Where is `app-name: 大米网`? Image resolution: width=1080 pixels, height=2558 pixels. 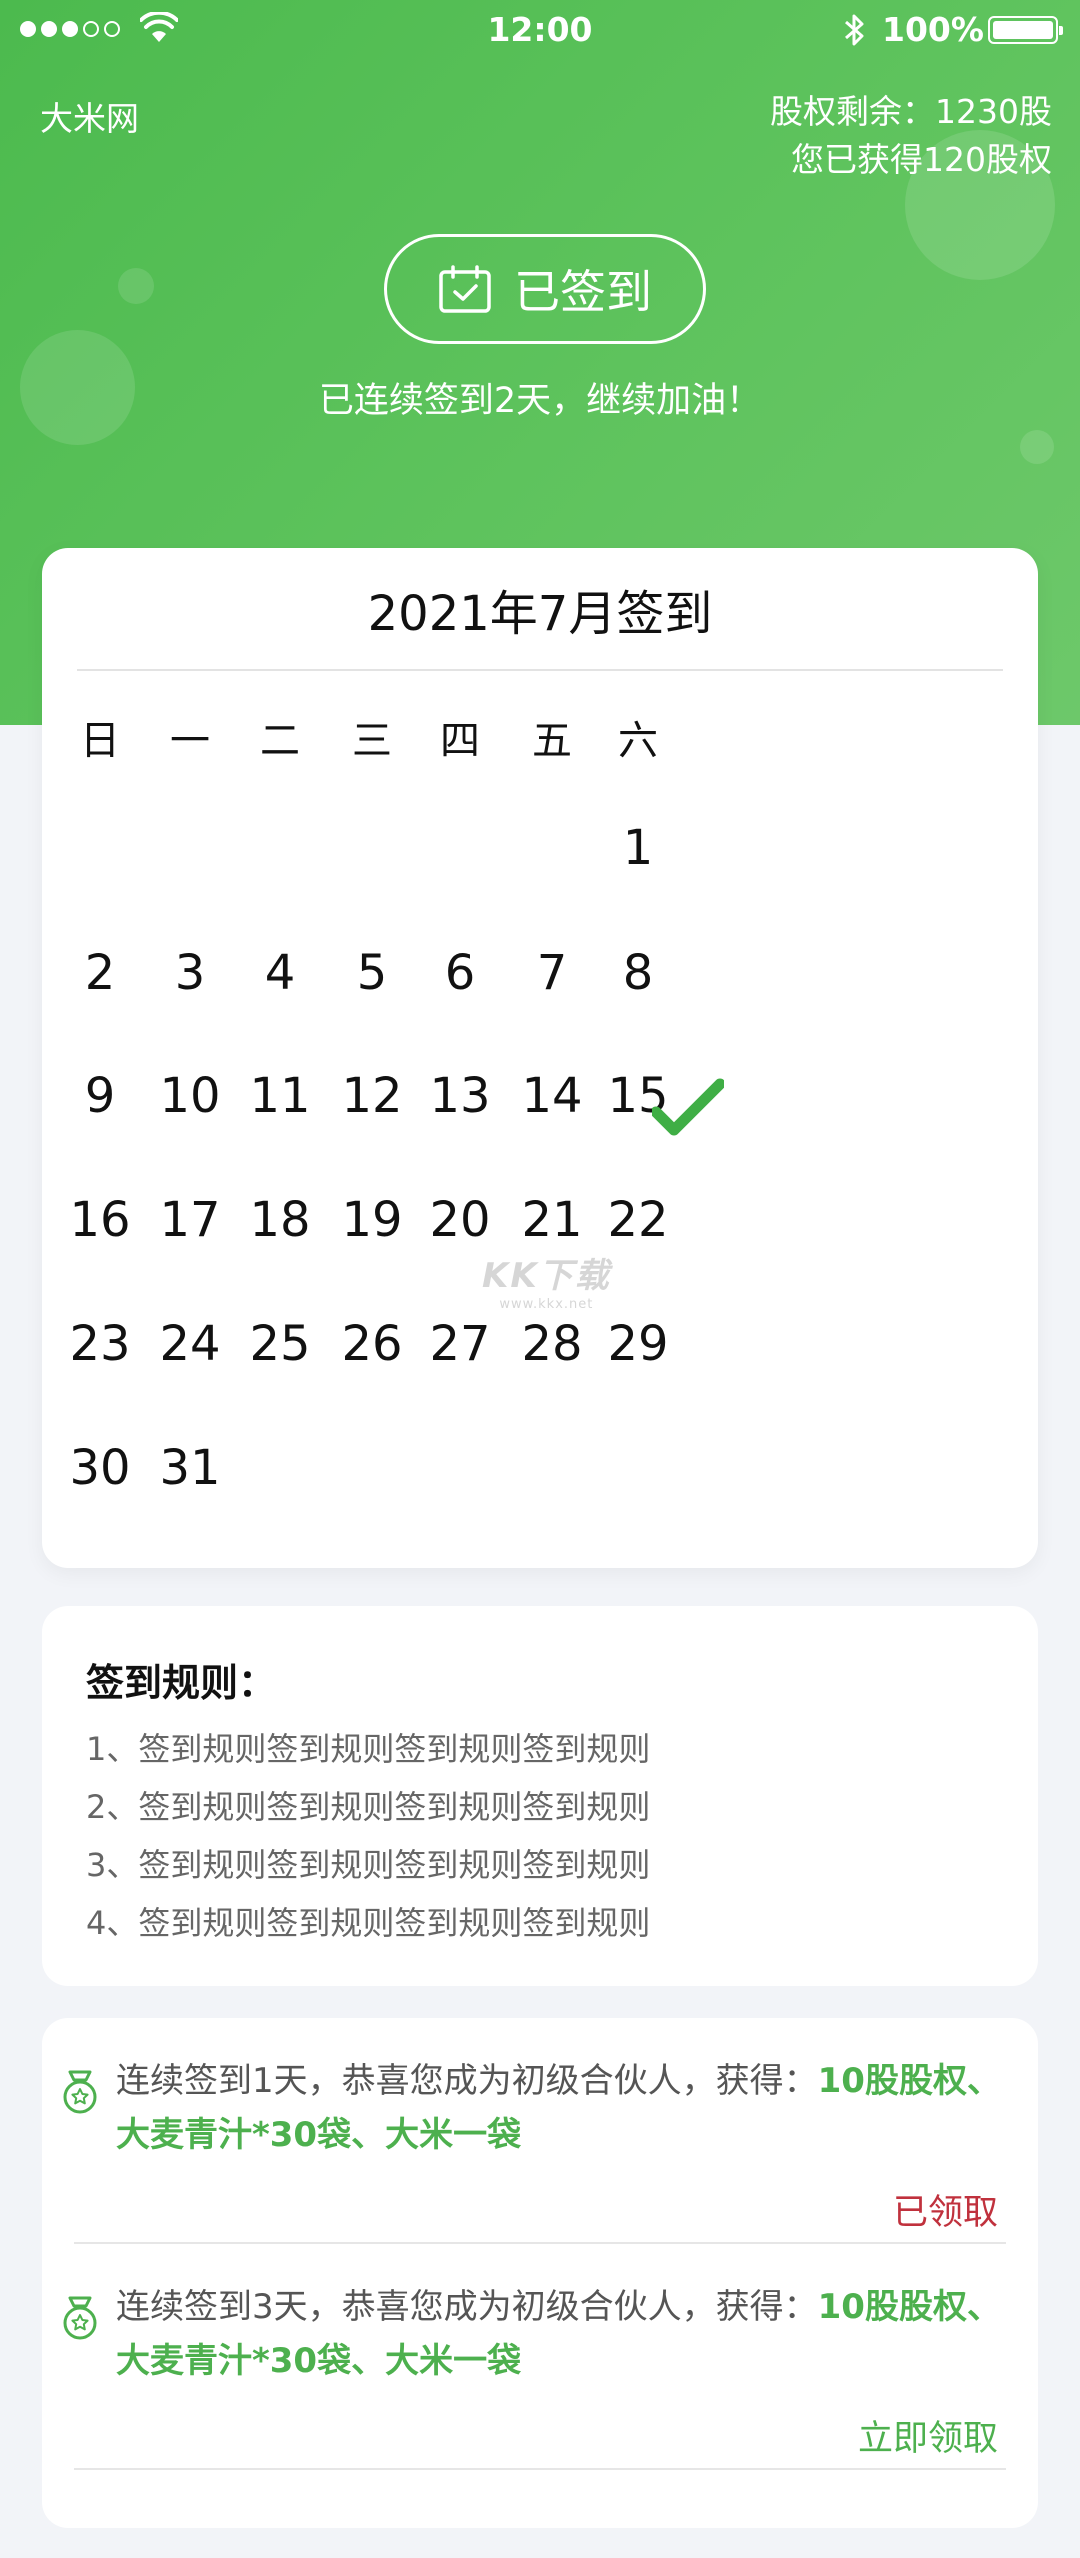 app-name: 大米网 is located at coordinates (89, 118).